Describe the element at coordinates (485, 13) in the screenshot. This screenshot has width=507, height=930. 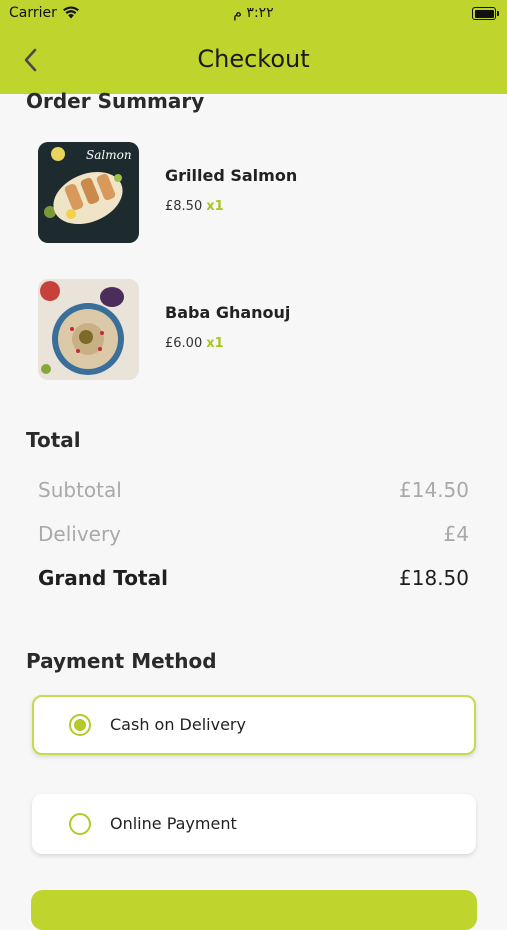
I see `battery-icon` at that location.